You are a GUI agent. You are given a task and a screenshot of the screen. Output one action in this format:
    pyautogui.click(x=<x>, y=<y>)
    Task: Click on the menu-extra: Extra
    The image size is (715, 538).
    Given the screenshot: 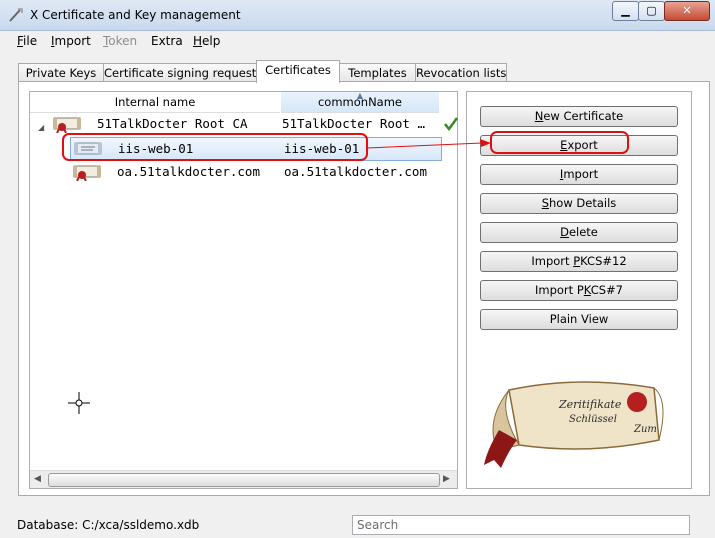 What is the action you would take?
    pyautogui.click(x=167, y=41)
    